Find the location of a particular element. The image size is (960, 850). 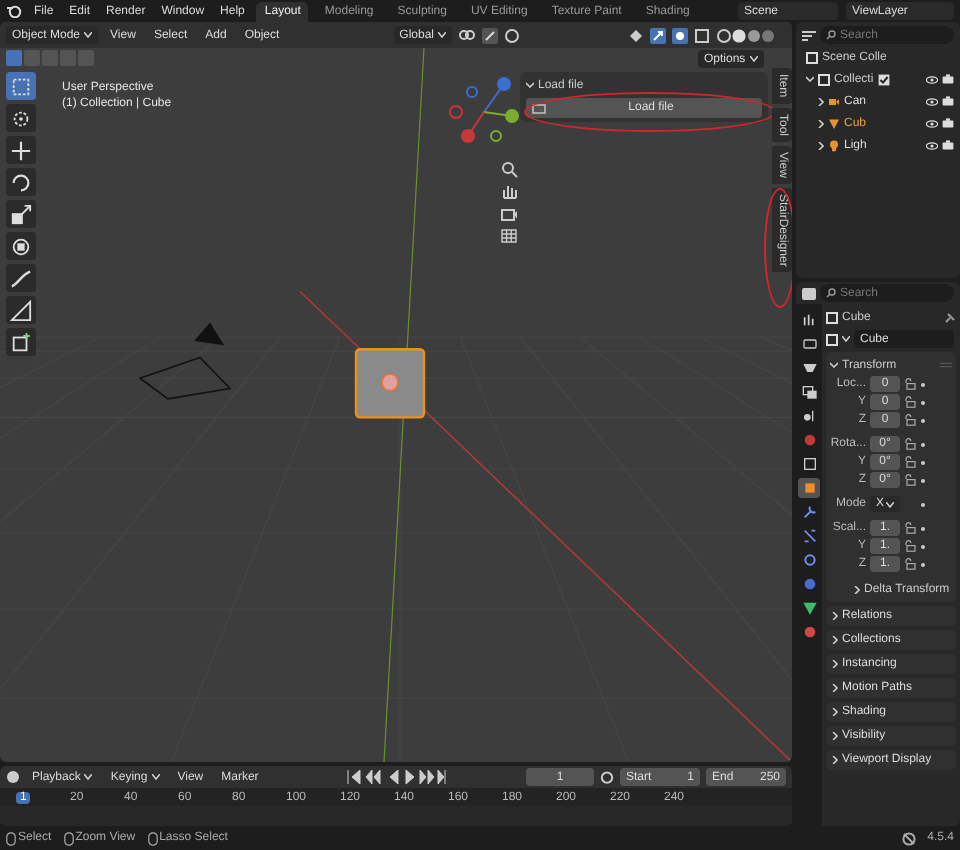

drag-handle-icon is located at coordinates (946, 365).